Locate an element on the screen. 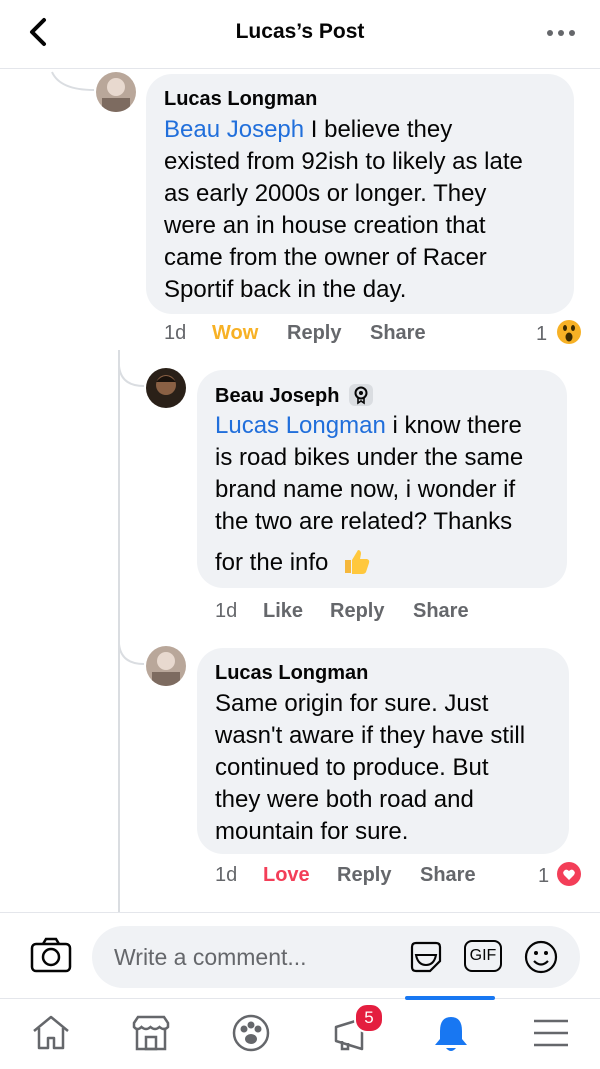 This screenshot has height=1069, width=600. bell-icon is located at coordinates (451, 1034).